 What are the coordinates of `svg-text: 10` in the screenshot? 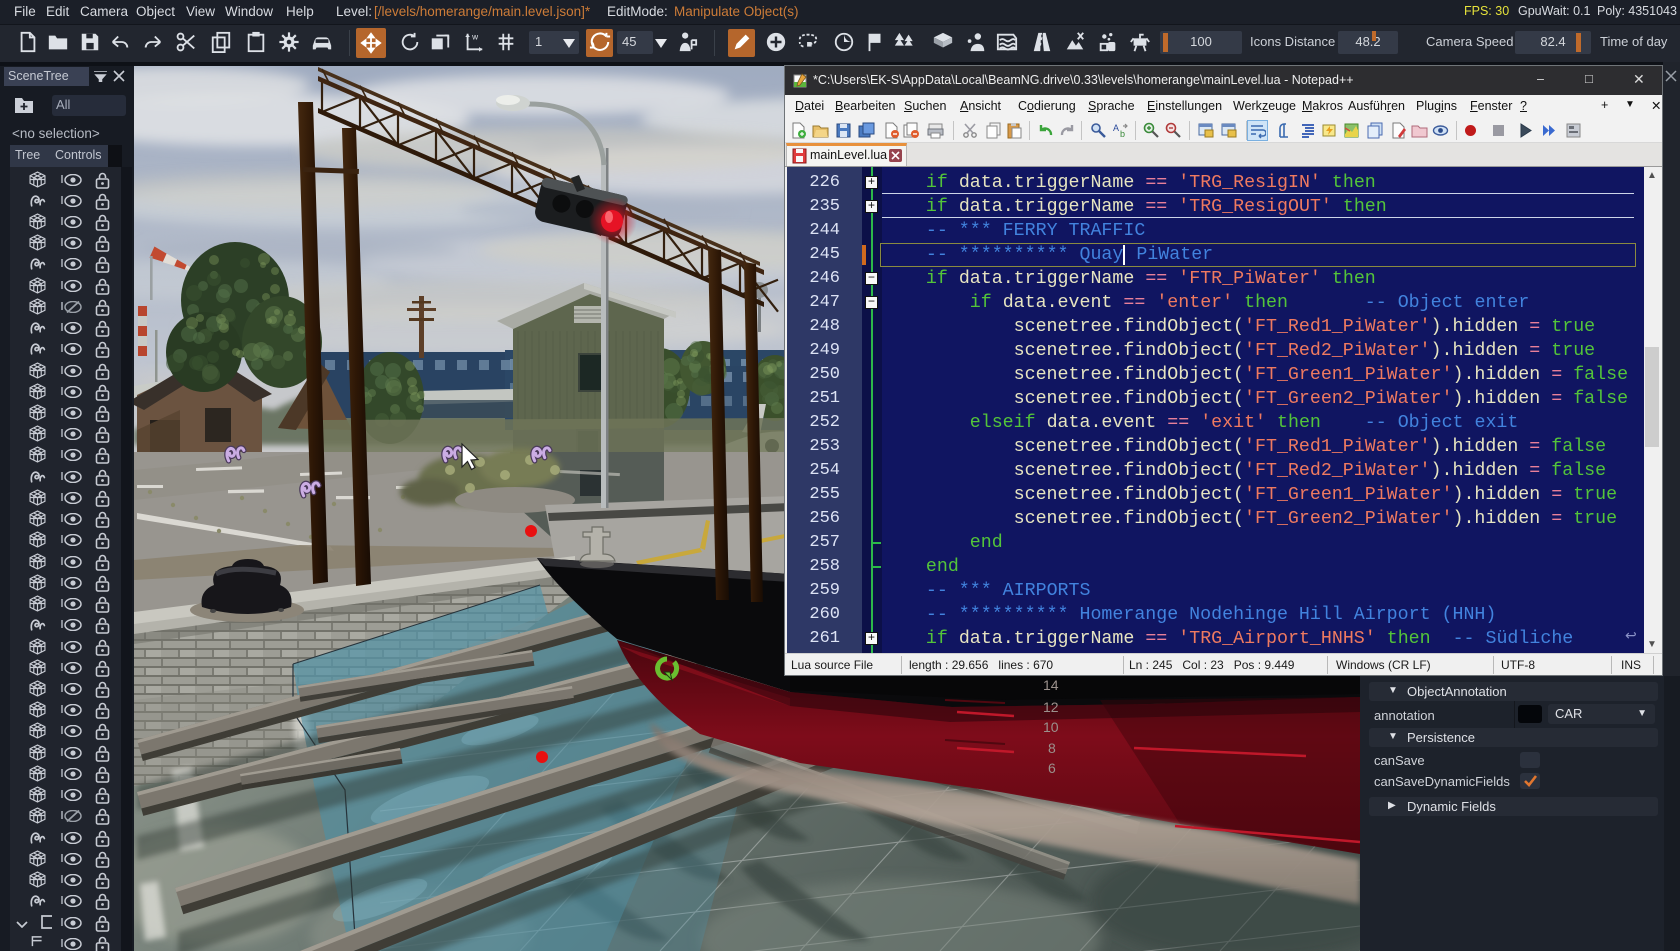 It's located at (1051, 727).